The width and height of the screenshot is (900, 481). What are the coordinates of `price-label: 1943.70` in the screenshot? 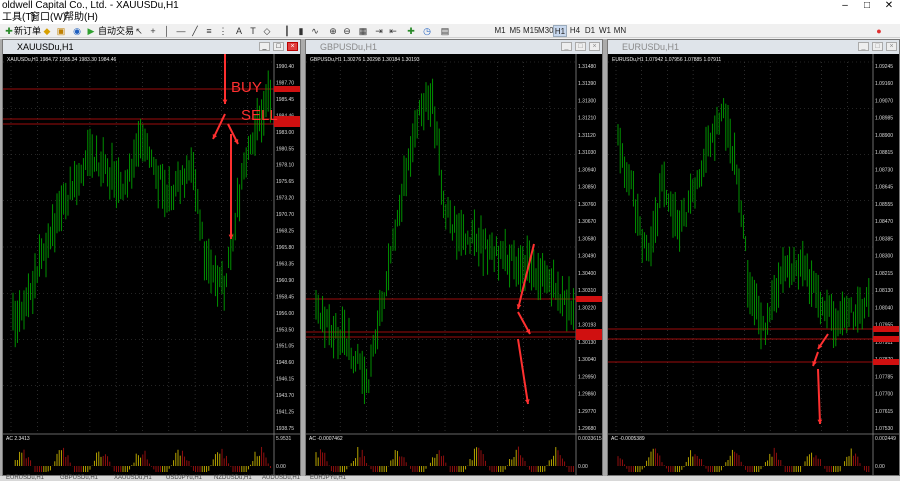 It's located at (285, 396).